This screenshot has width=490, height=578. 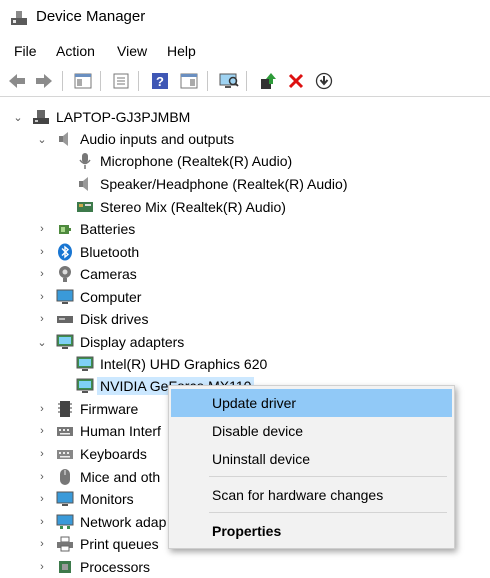 I want to click on tree-label: Mice and oth, so click(x=120, y=477).